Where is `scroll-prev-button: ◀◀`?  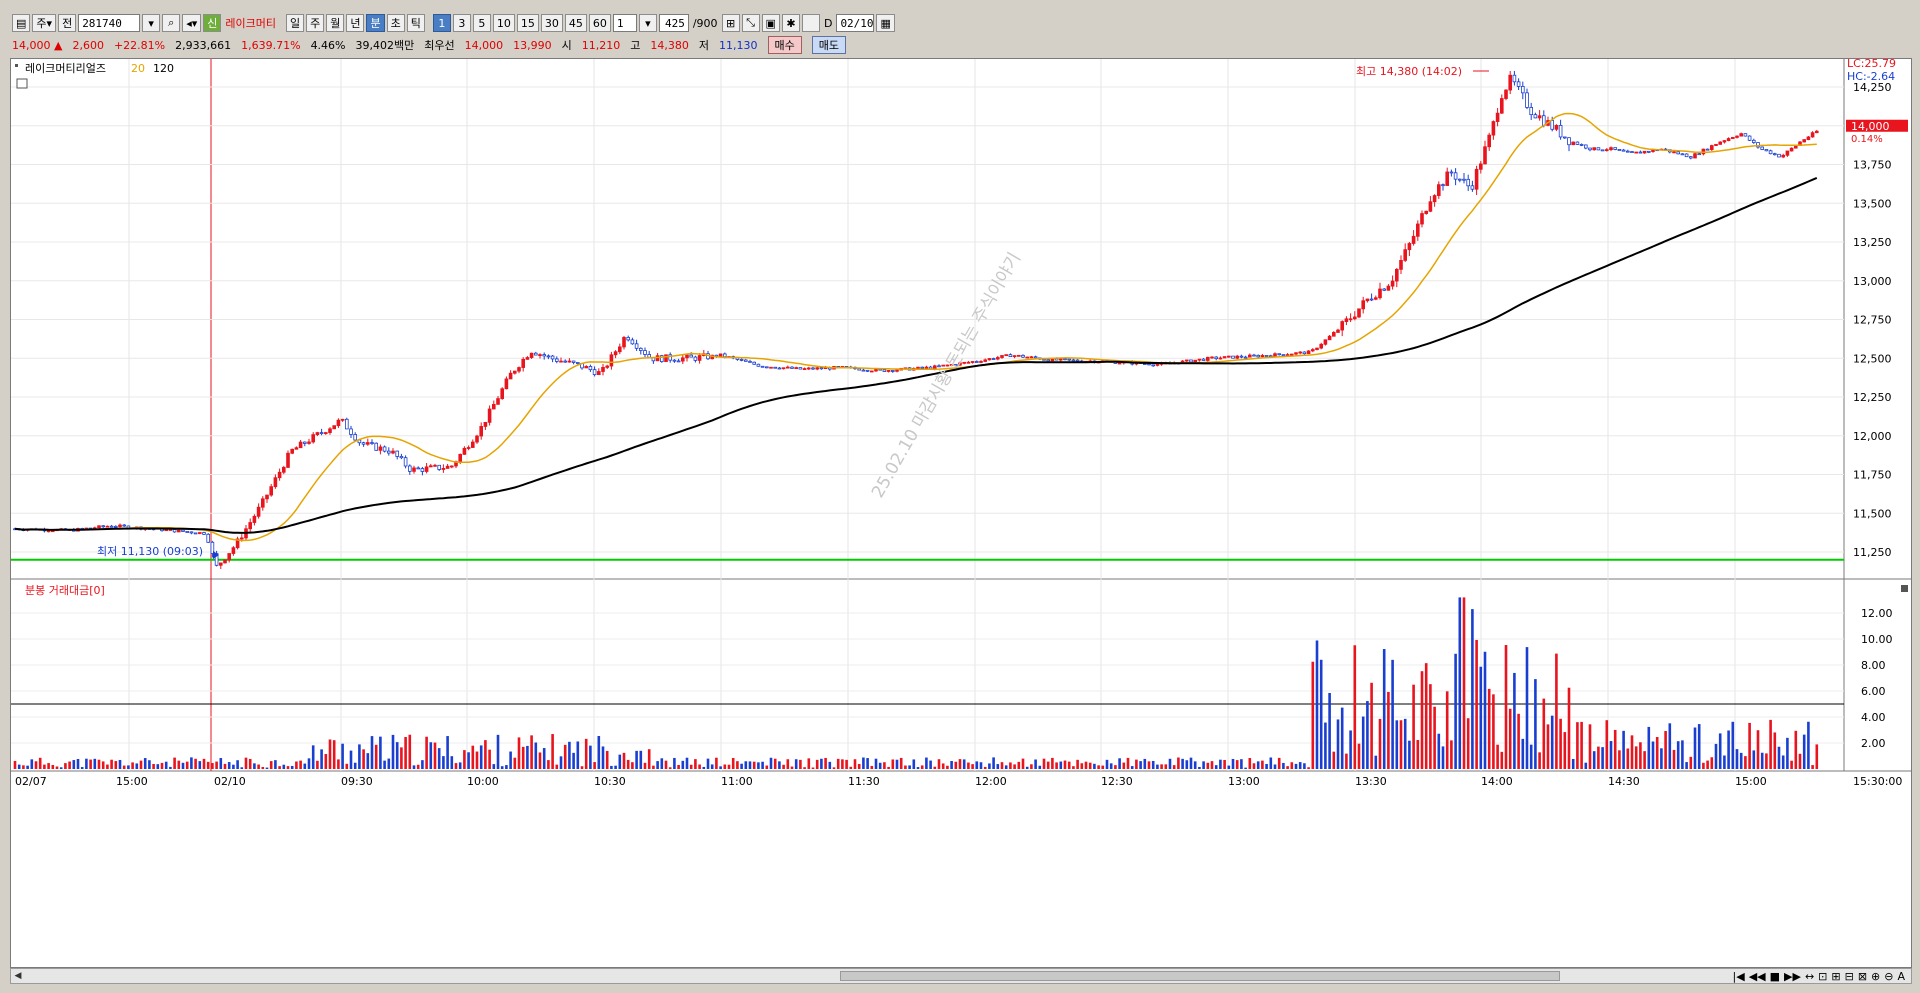
scroll-prev-button: ◀◀ is located at coordinates (1757, 976).